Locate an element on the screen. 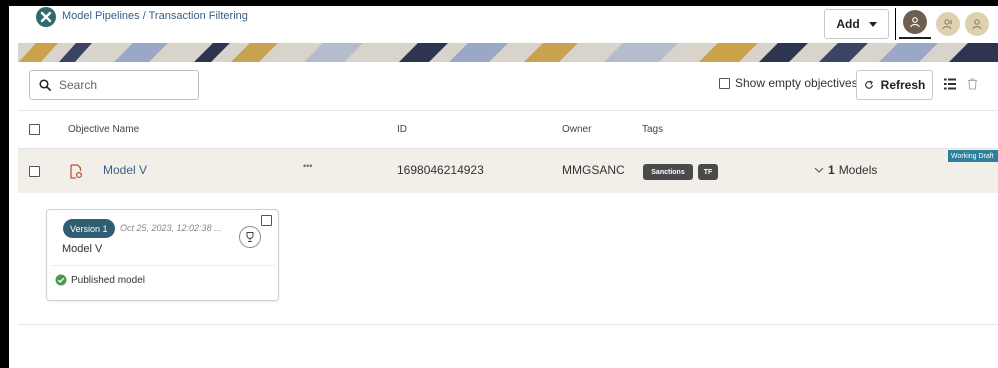 The width and height of the screenshot is (998, 368). add-button-label: Add is located at coordinates (848, 24).